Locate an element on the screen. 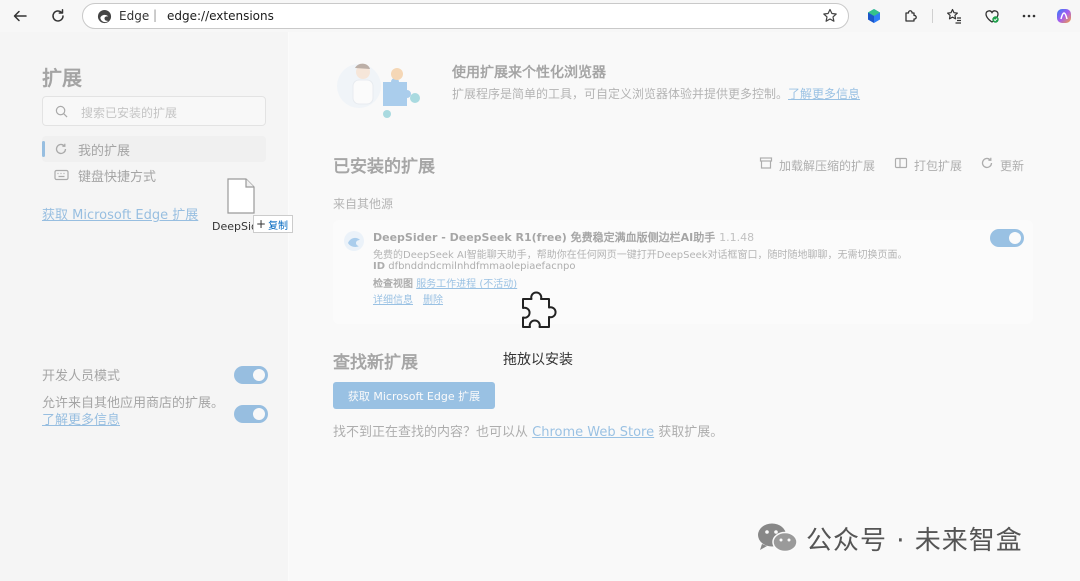 The width and height of the screenshot is (1080, 581). extension-id: dfbnddndcmilnhdfmmaolepiaefacnpo is located at coordinates (482, 266).